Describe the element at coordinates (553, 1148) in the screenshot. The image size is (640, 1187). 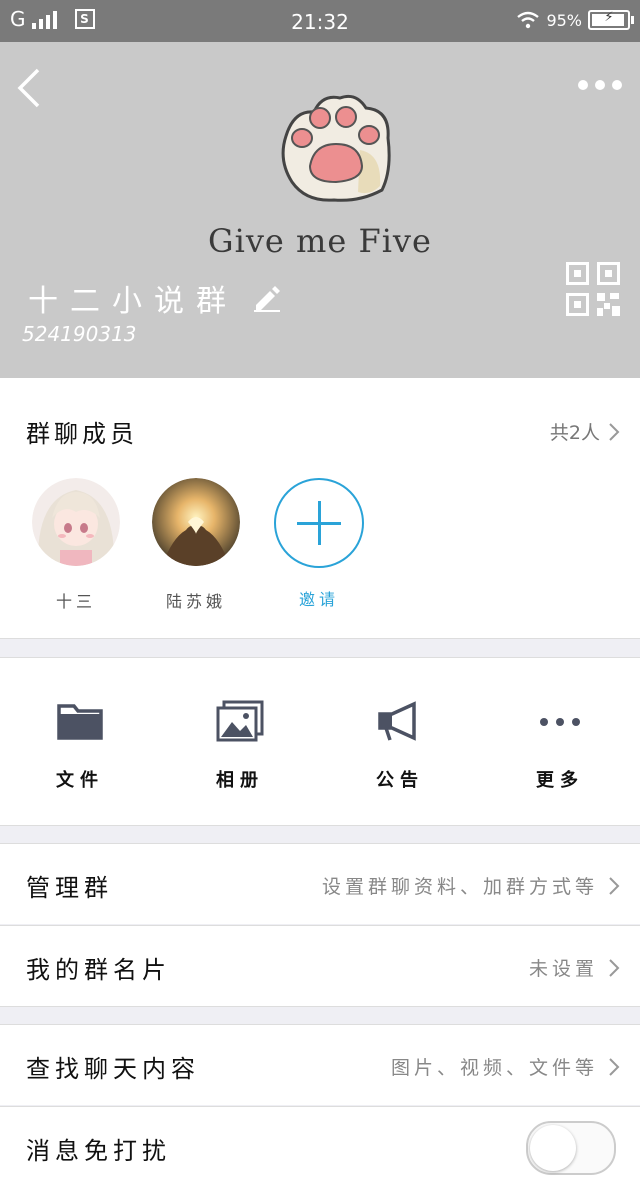
I see `toggle-knob` at that location.